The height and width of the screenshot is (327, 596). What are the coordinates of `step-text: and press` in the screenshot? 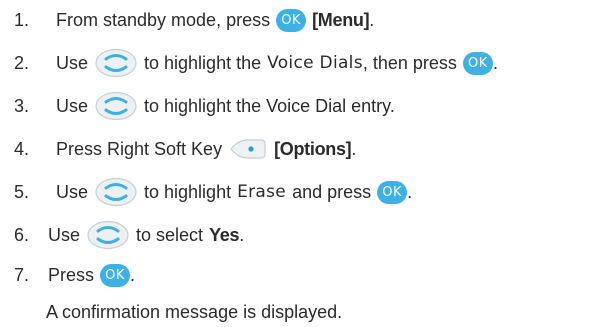 It's located at (332, 191).